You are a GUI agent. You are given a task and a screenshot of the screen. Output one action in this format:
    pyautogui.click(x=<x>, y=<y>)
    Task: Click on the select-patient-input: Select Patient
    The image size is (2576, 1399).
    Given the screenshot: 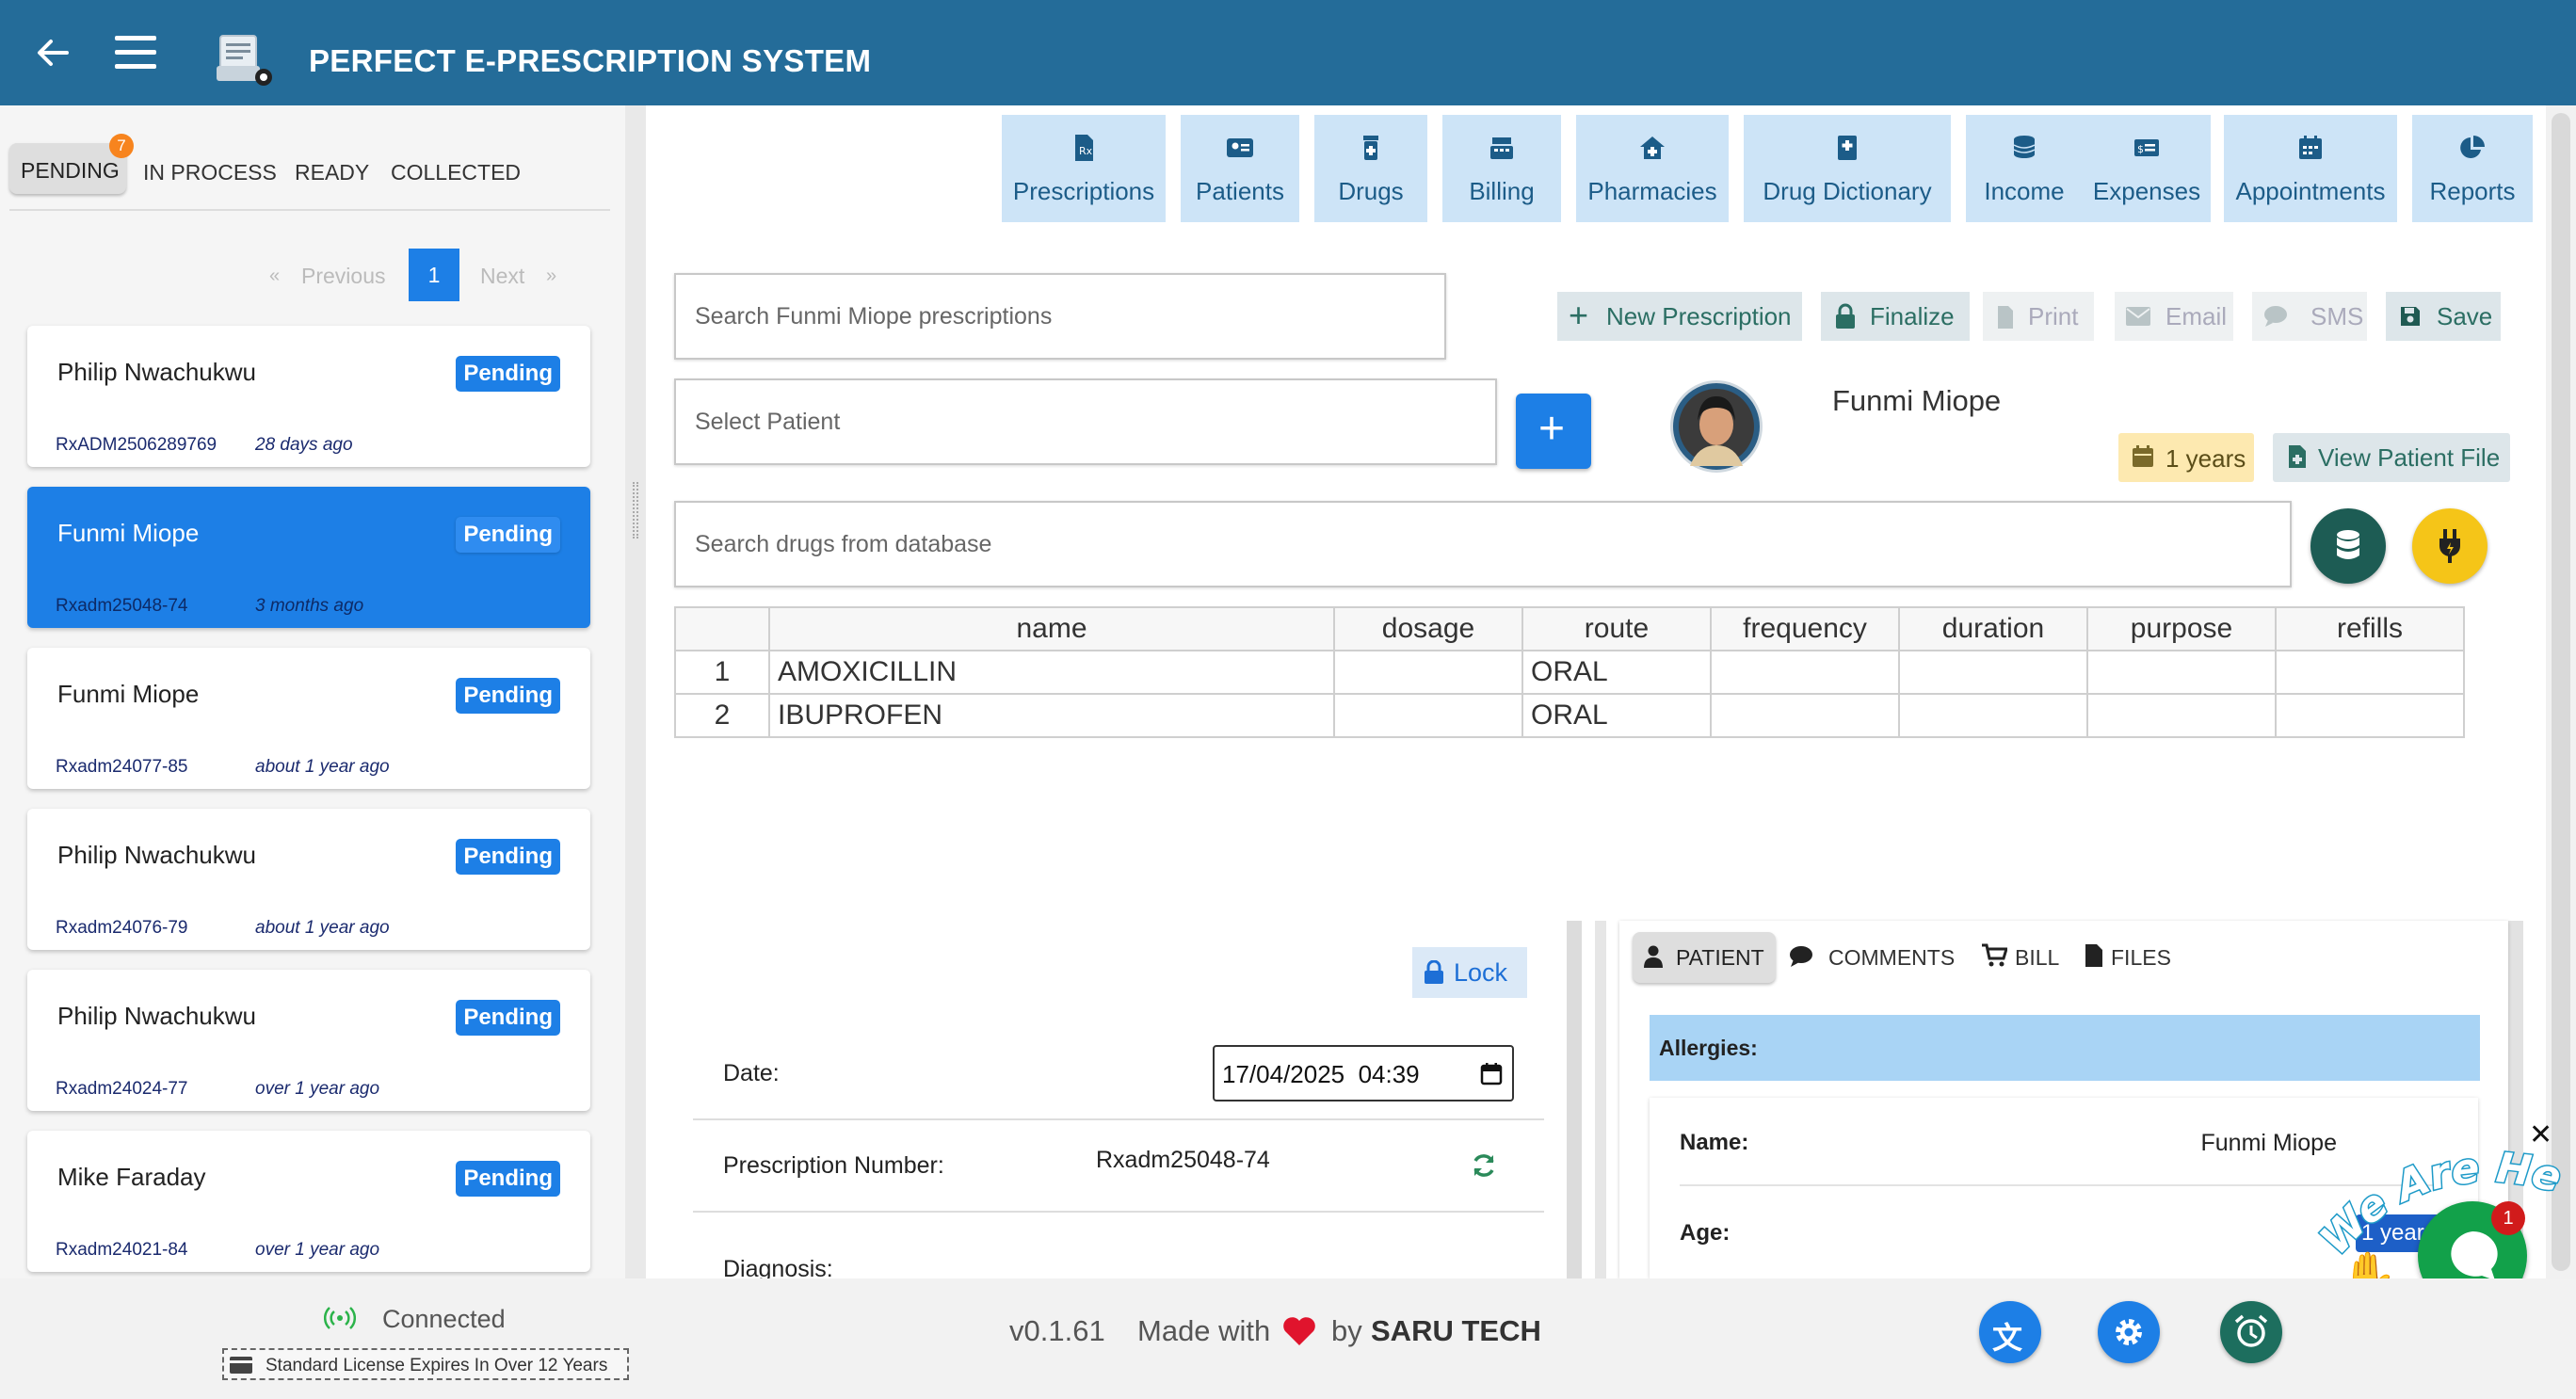 What is the action you would take?
    pyautogui.click(x=1085, y=421)
    